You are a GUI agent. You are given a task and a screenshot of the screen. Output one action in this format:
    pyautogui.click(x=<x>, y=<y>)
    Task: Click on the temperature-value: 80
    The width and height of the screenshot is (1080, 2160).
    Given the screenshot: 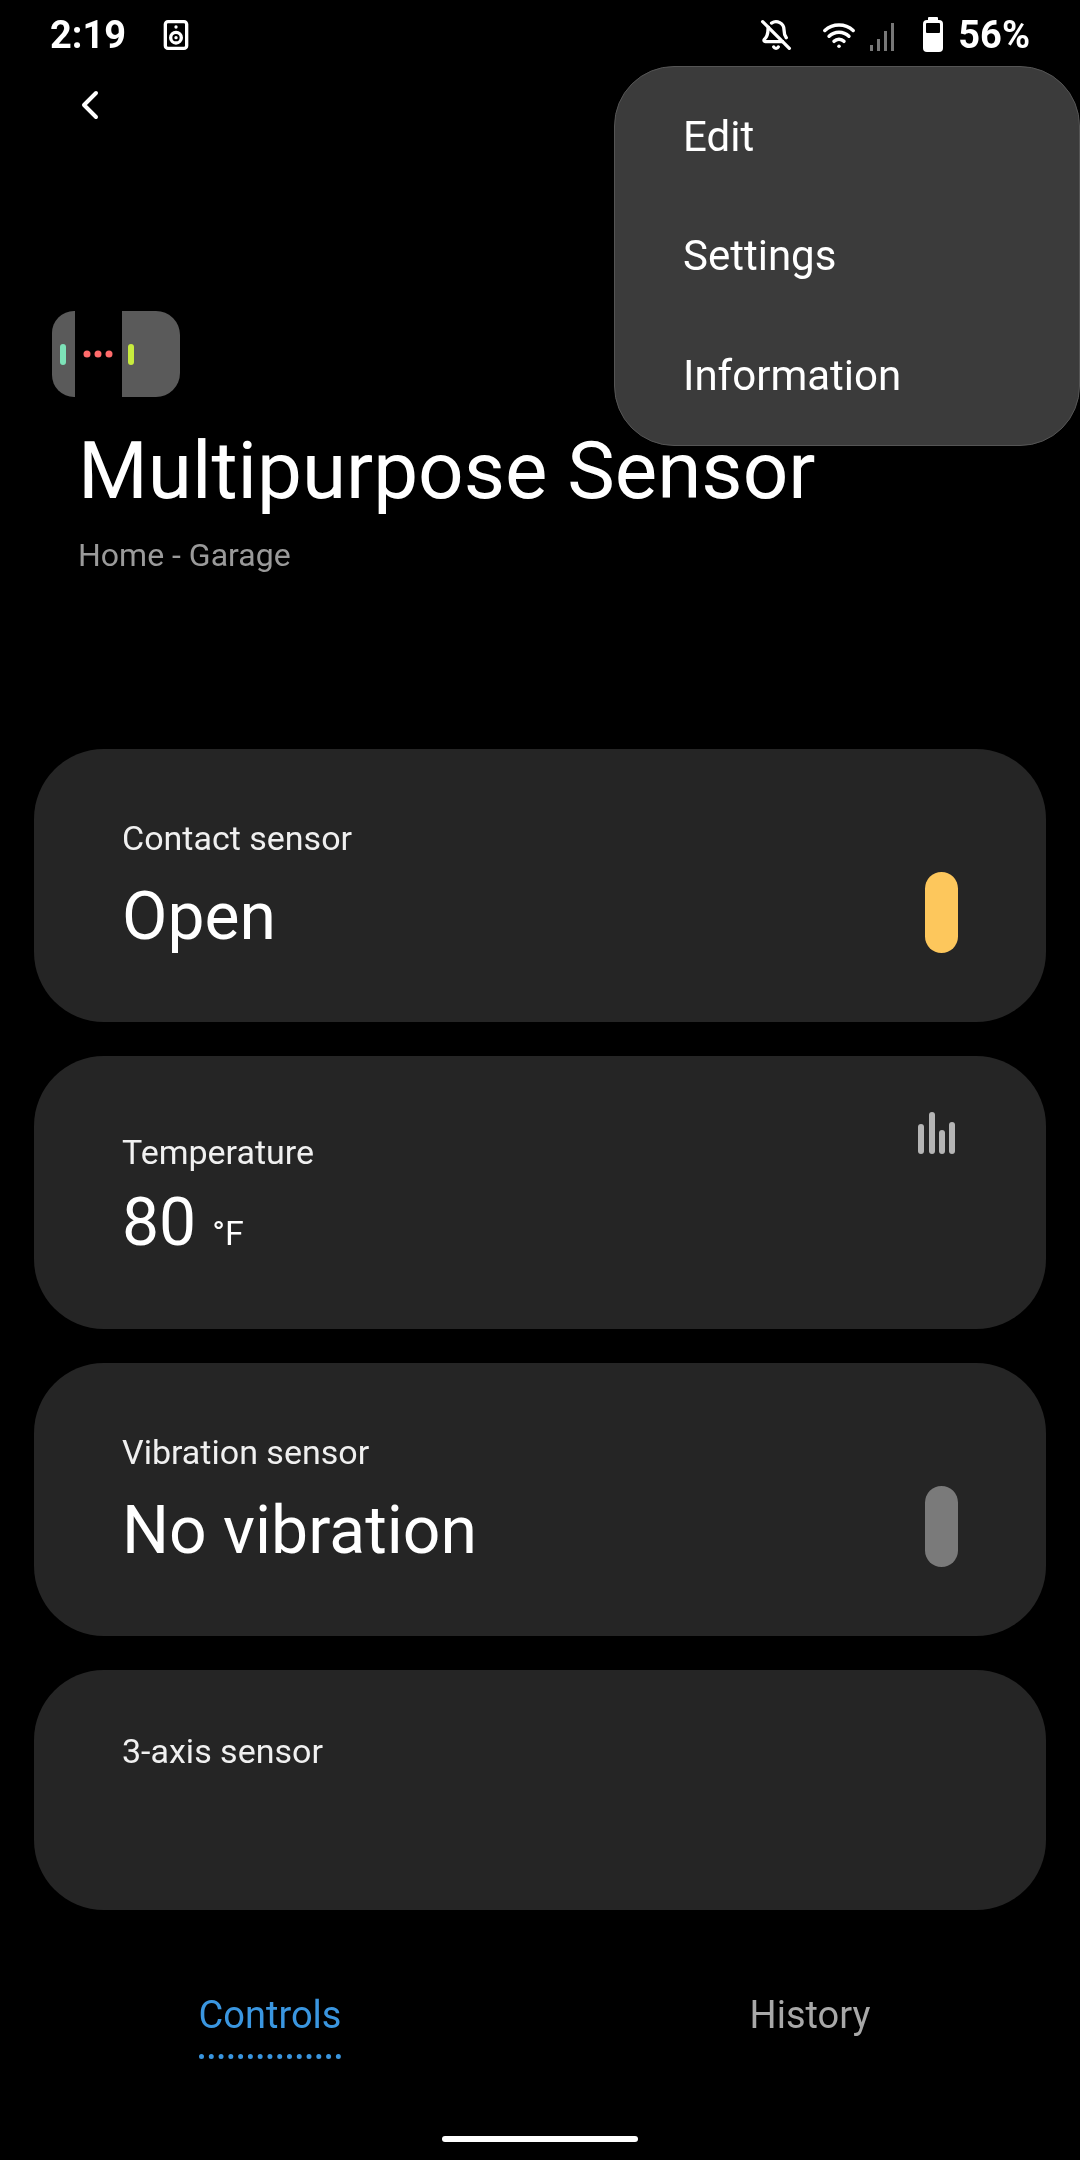 What is the action you would take?
    pyautogui.click(x=159, y=1222)
    